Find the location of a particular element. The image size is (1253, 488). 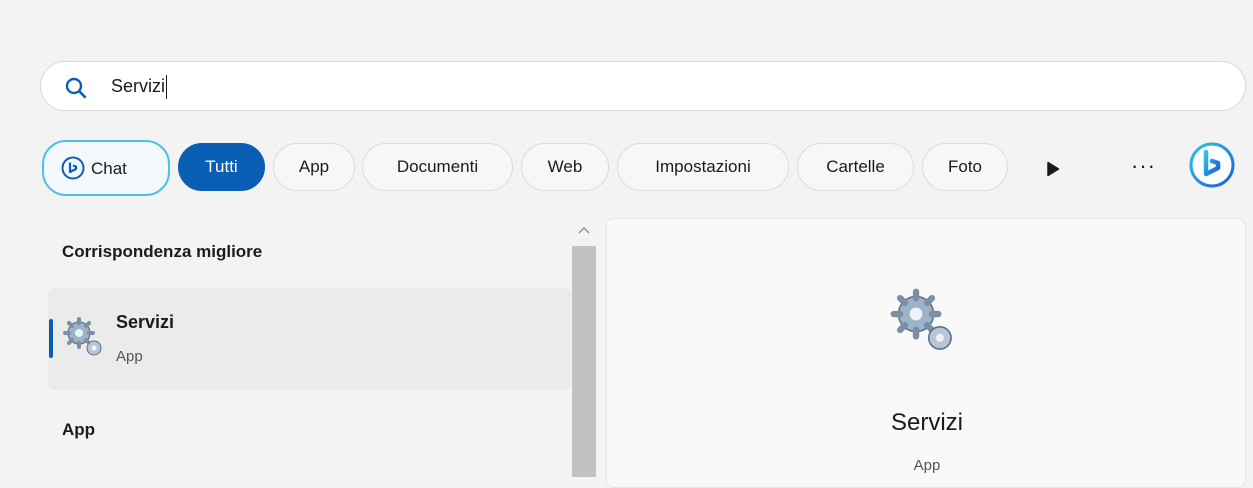

filter-chat-label: Chat is located at coordinates (109, 168).